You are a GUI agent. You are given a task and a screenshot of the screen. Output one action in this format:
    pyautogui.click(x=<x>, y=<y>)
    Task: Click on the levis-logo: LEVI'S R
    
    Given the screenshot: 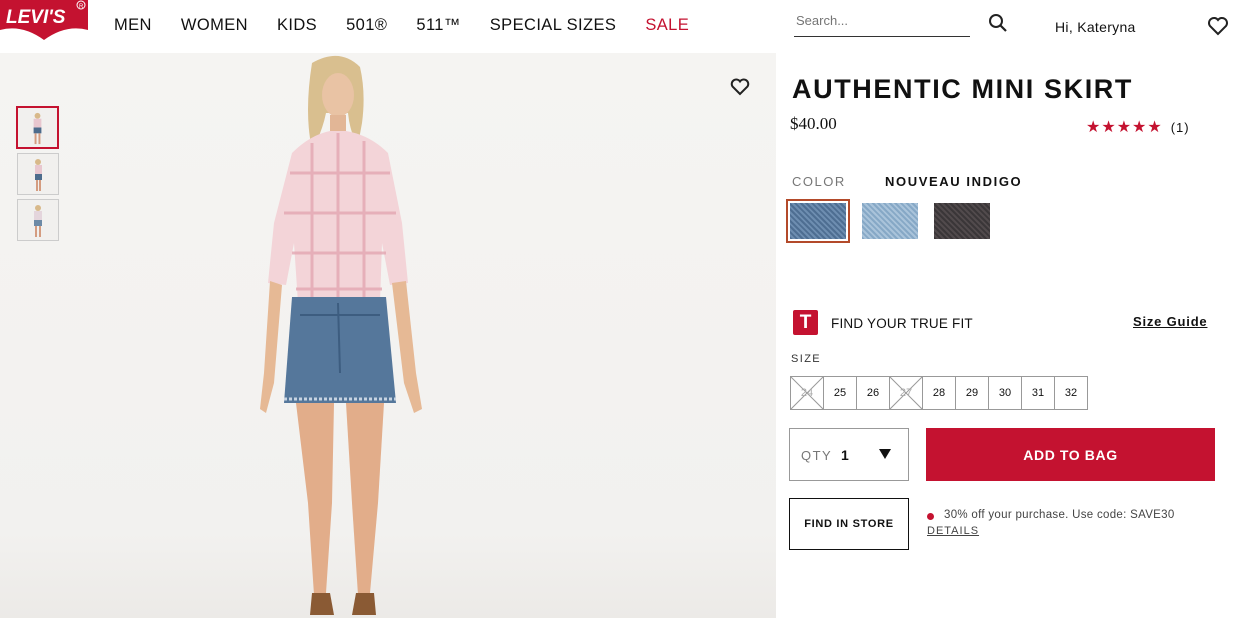 What is the action you would take?
    pyautogui.click(x=45, y=20)
    